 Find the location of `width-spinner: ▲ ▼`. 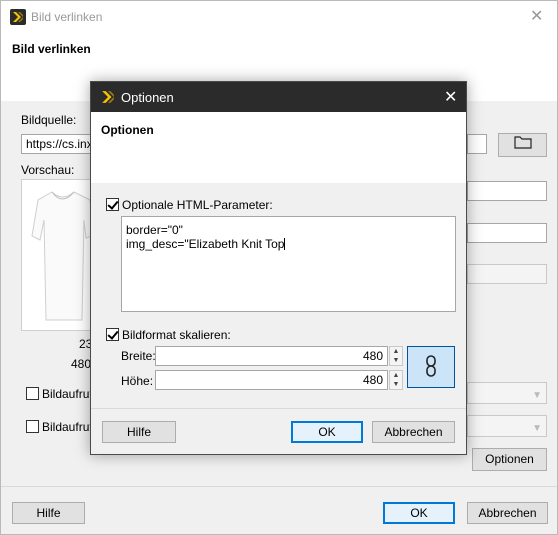

width-spinner: ▲ ▼ is located at coordinates (396, 356).